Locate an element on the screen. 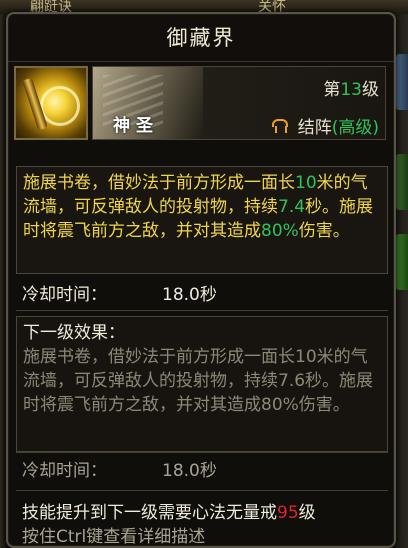  skill-type: 结阵 is located at coordinates (314, 128).